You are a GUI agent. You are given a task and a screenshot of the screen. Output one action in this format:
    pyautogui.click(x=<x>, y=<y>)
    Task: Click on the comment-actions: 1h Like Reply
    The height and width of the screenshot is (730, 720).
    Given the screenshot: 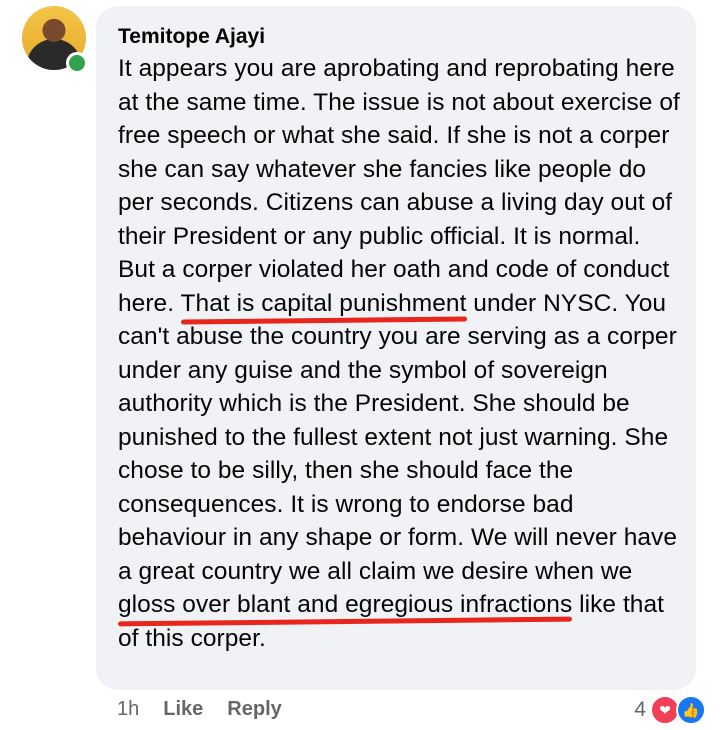 What is the action you would take?
    pyautogui.click(x=199, y=709)
    